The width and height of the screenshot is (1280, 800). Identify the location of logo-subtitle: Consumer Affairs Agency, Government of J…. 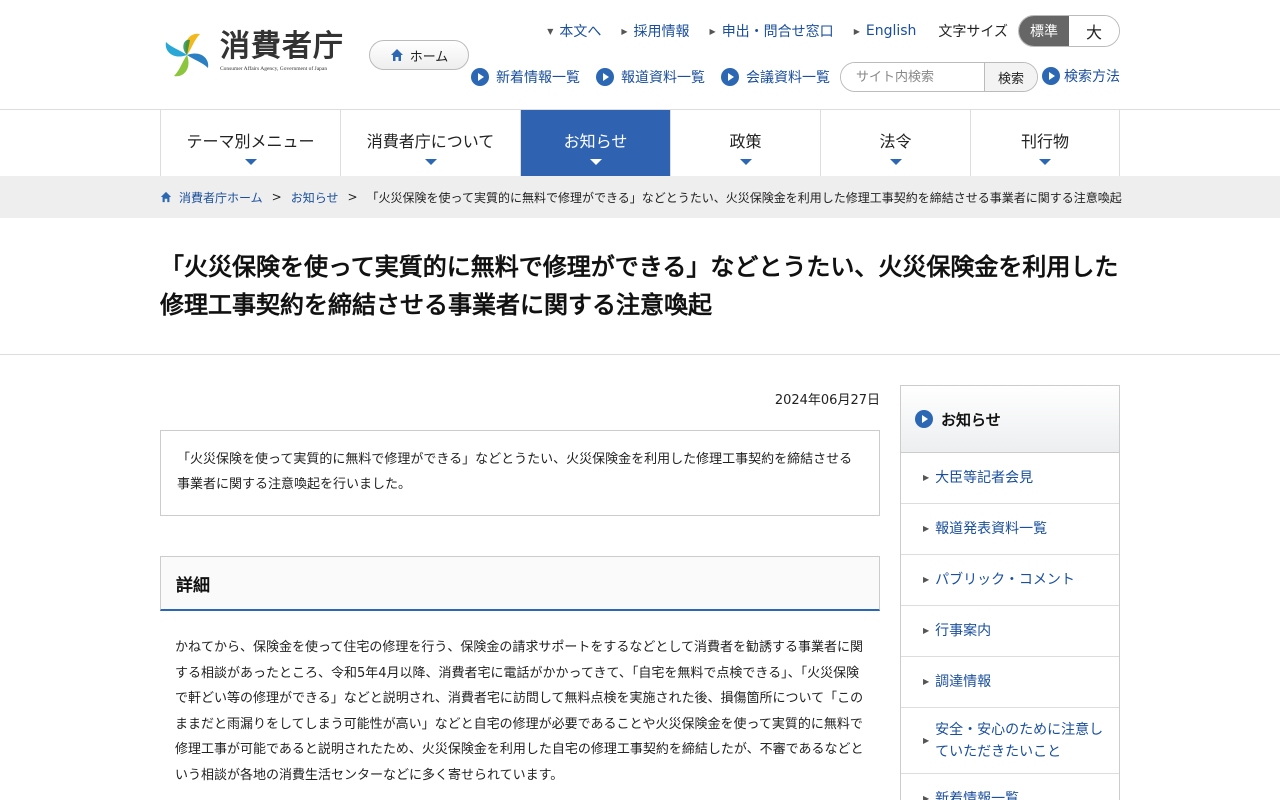
(274, 69).